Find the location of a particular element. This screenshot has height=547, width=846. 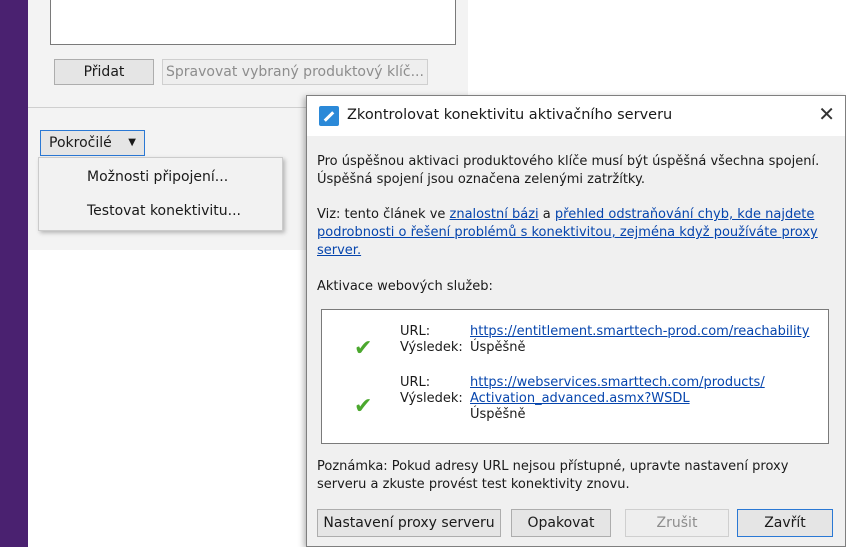

chevron-down-icon: ▼ is located at coordinates (132, 142).